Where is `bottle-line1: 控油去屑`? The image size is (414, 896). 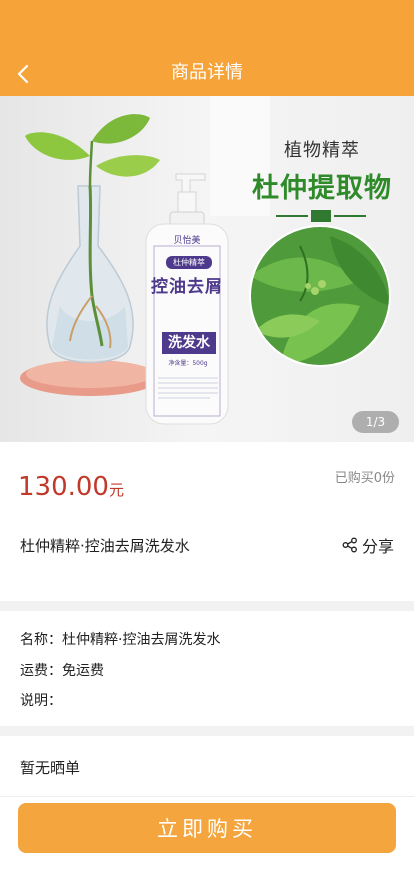 bottle-line1: 控油去屑 is located at coordinates (187, 287).